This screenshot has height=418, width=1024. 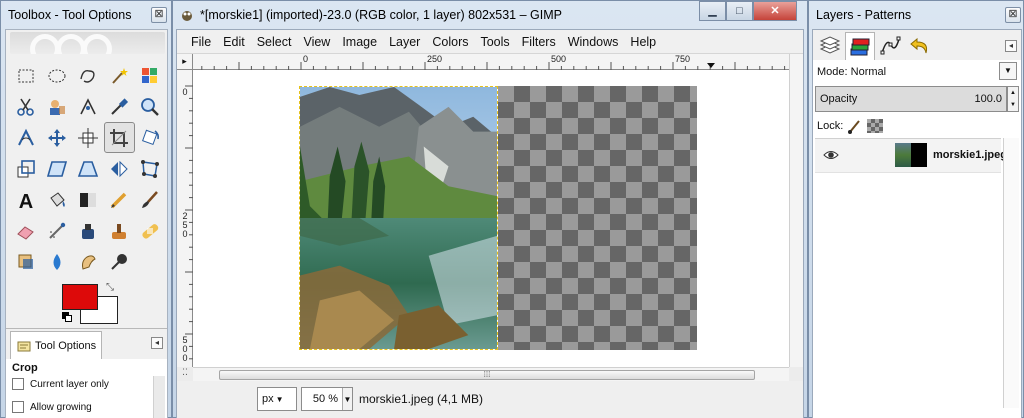 What do you see at coordinates (347, 399) in the screenshot?
I see `chevron-down-icon: ▼` at bounding box center [347, 399].